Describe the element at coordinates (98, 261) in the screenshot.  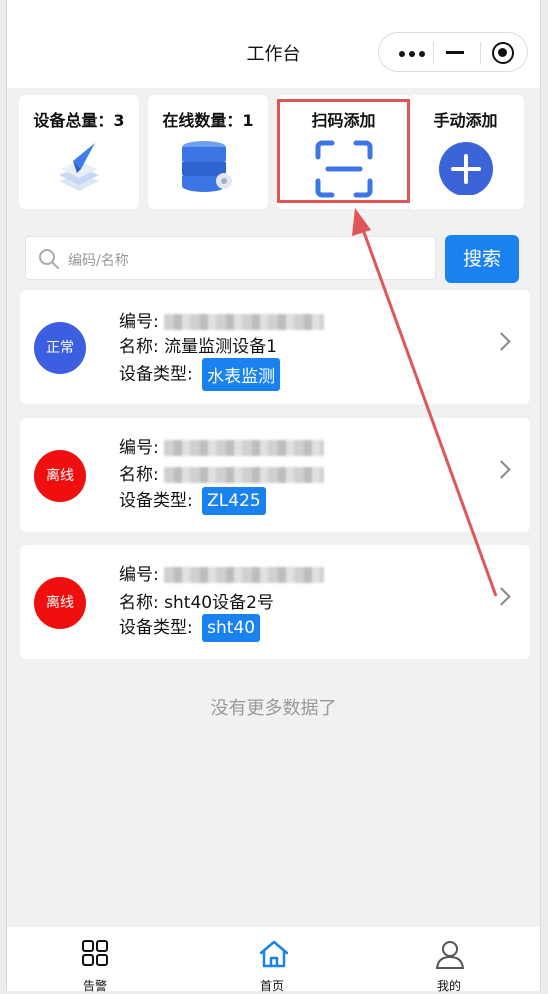
I see `search-placeholder: 编码/名称` at that location.